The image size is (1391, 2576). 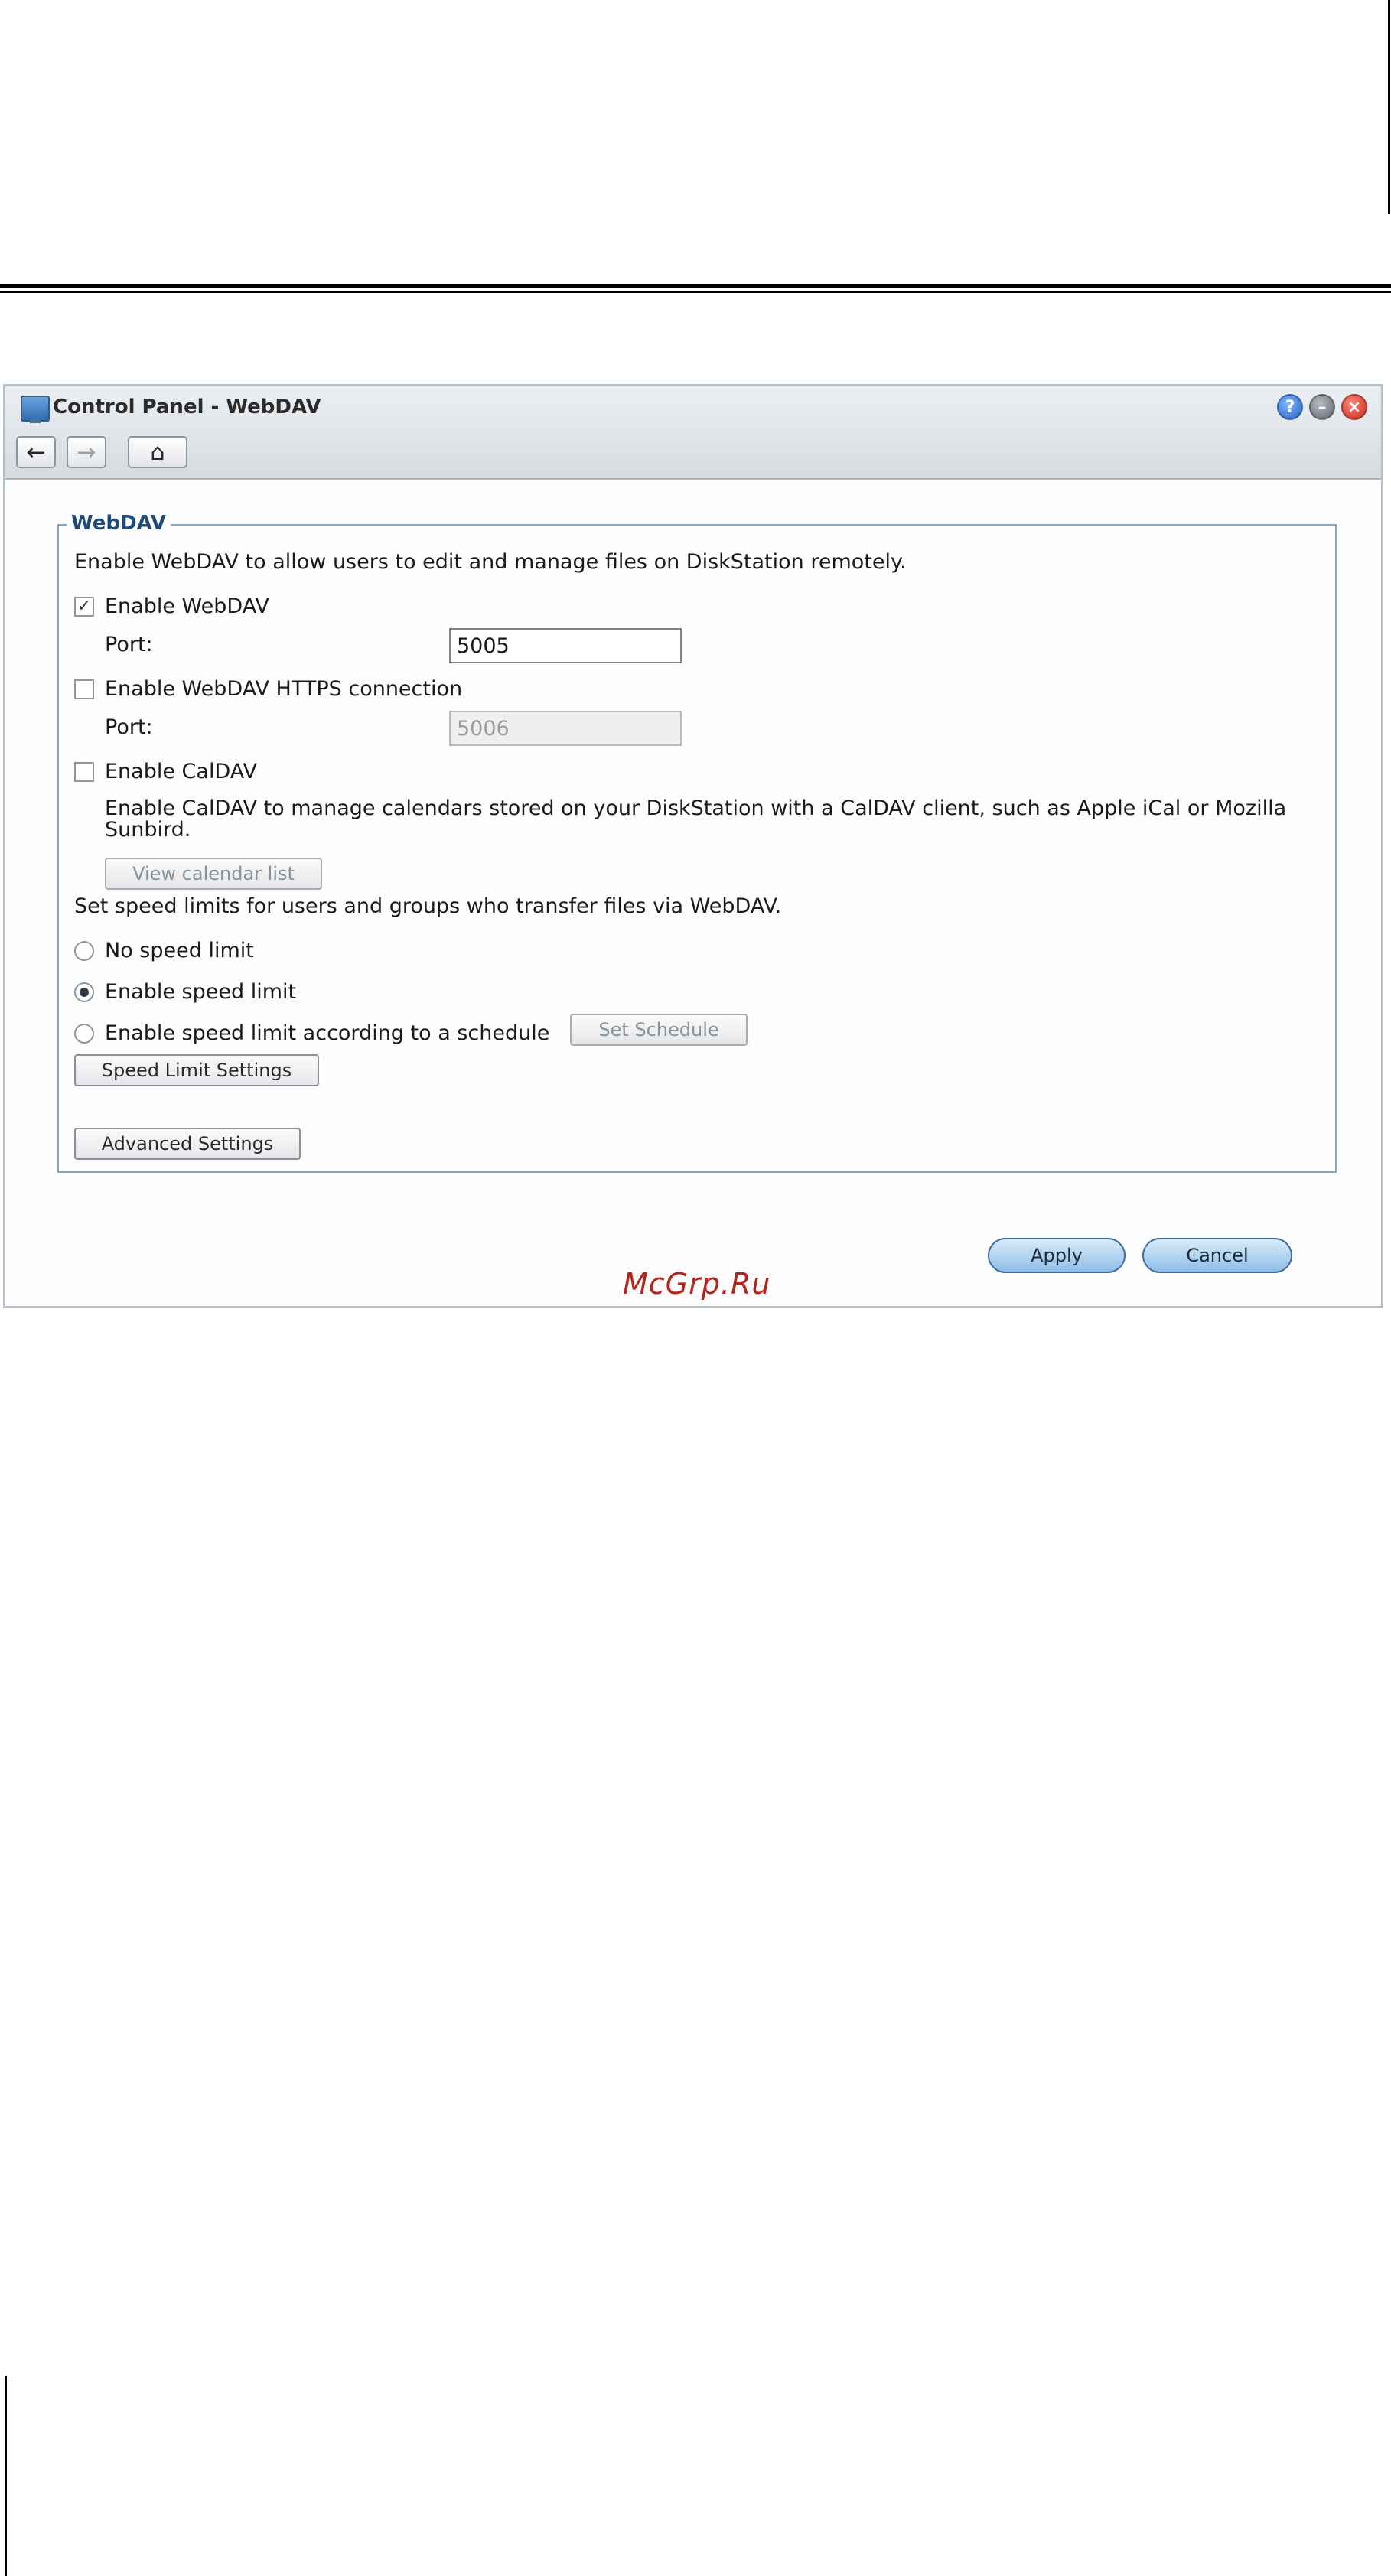 What do you see at coordinates (129, 645) in the screenshot?
I see `port-label: Port:` at bounding box center [129, 645].